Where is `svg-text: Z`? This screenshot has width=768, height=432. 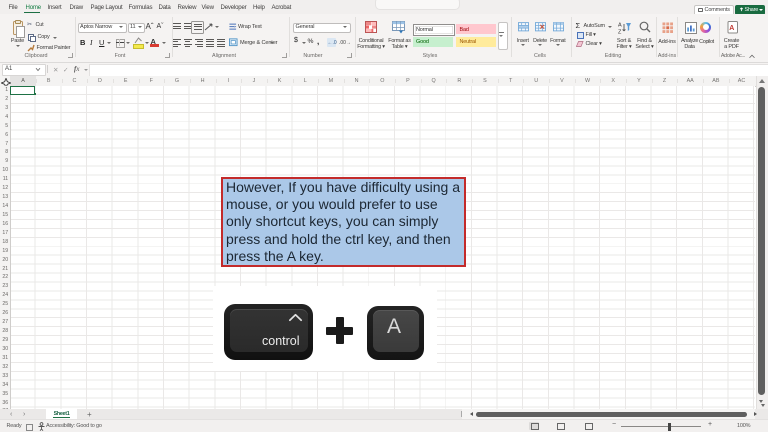 svg-text: Z is located at coordinates (620, 32).